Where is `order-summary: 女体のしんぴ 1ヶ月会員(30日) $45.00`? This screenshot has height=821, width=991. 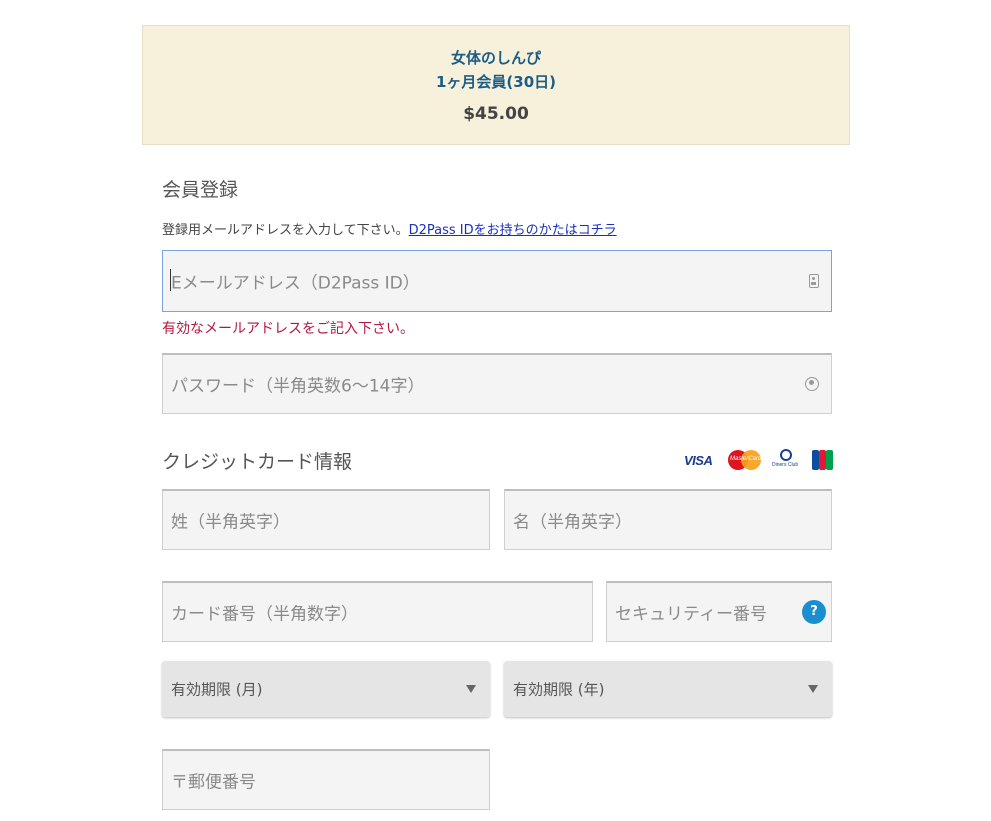
order-summary: 女体のしんぴ 1ヶ月会員(30日) $45.00 is located at coordinates (496, 85).